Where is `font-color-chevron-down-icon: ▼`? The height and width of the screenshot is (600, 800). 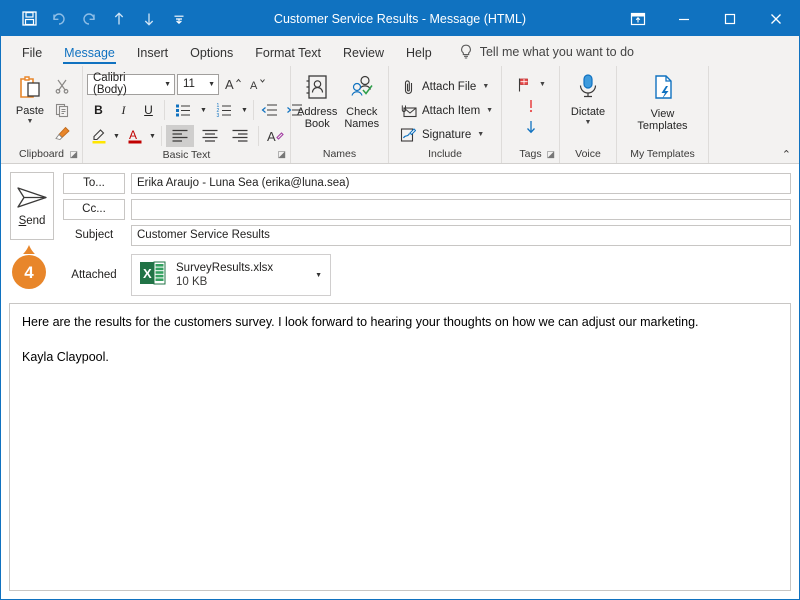 font-color-chevron-down-icon: ▼ is located at coordinates (152, 136).